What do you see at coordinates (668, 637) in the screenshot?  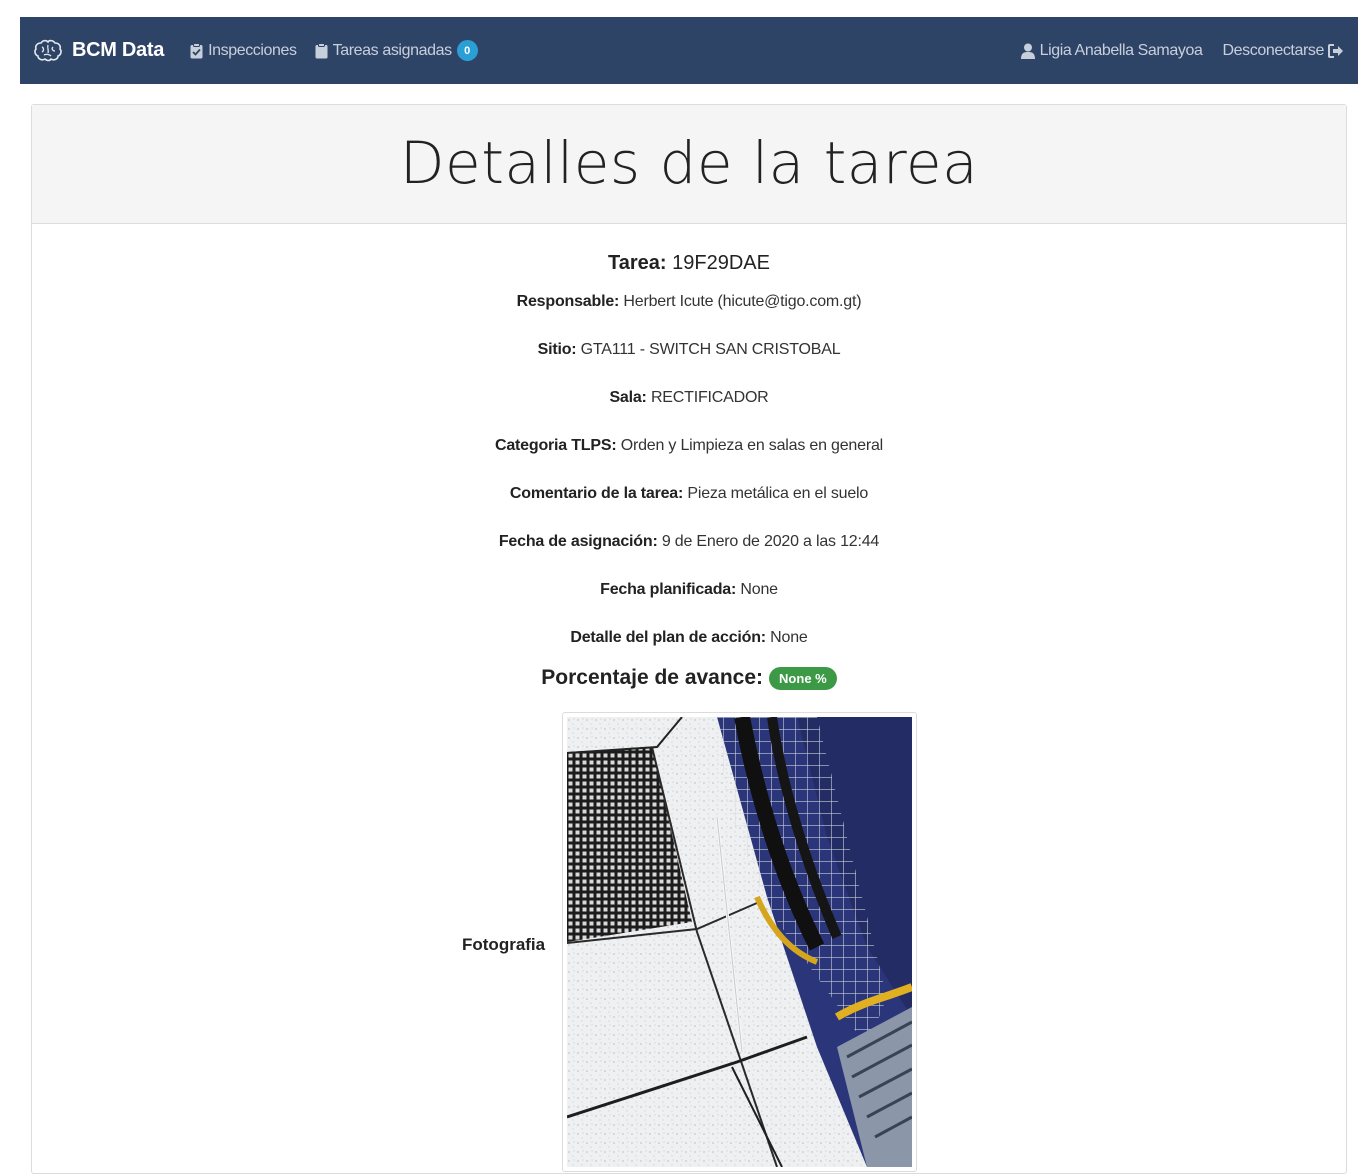 I see `field-label: Detalle del plan de acción:` at bounding box center [668, 637].